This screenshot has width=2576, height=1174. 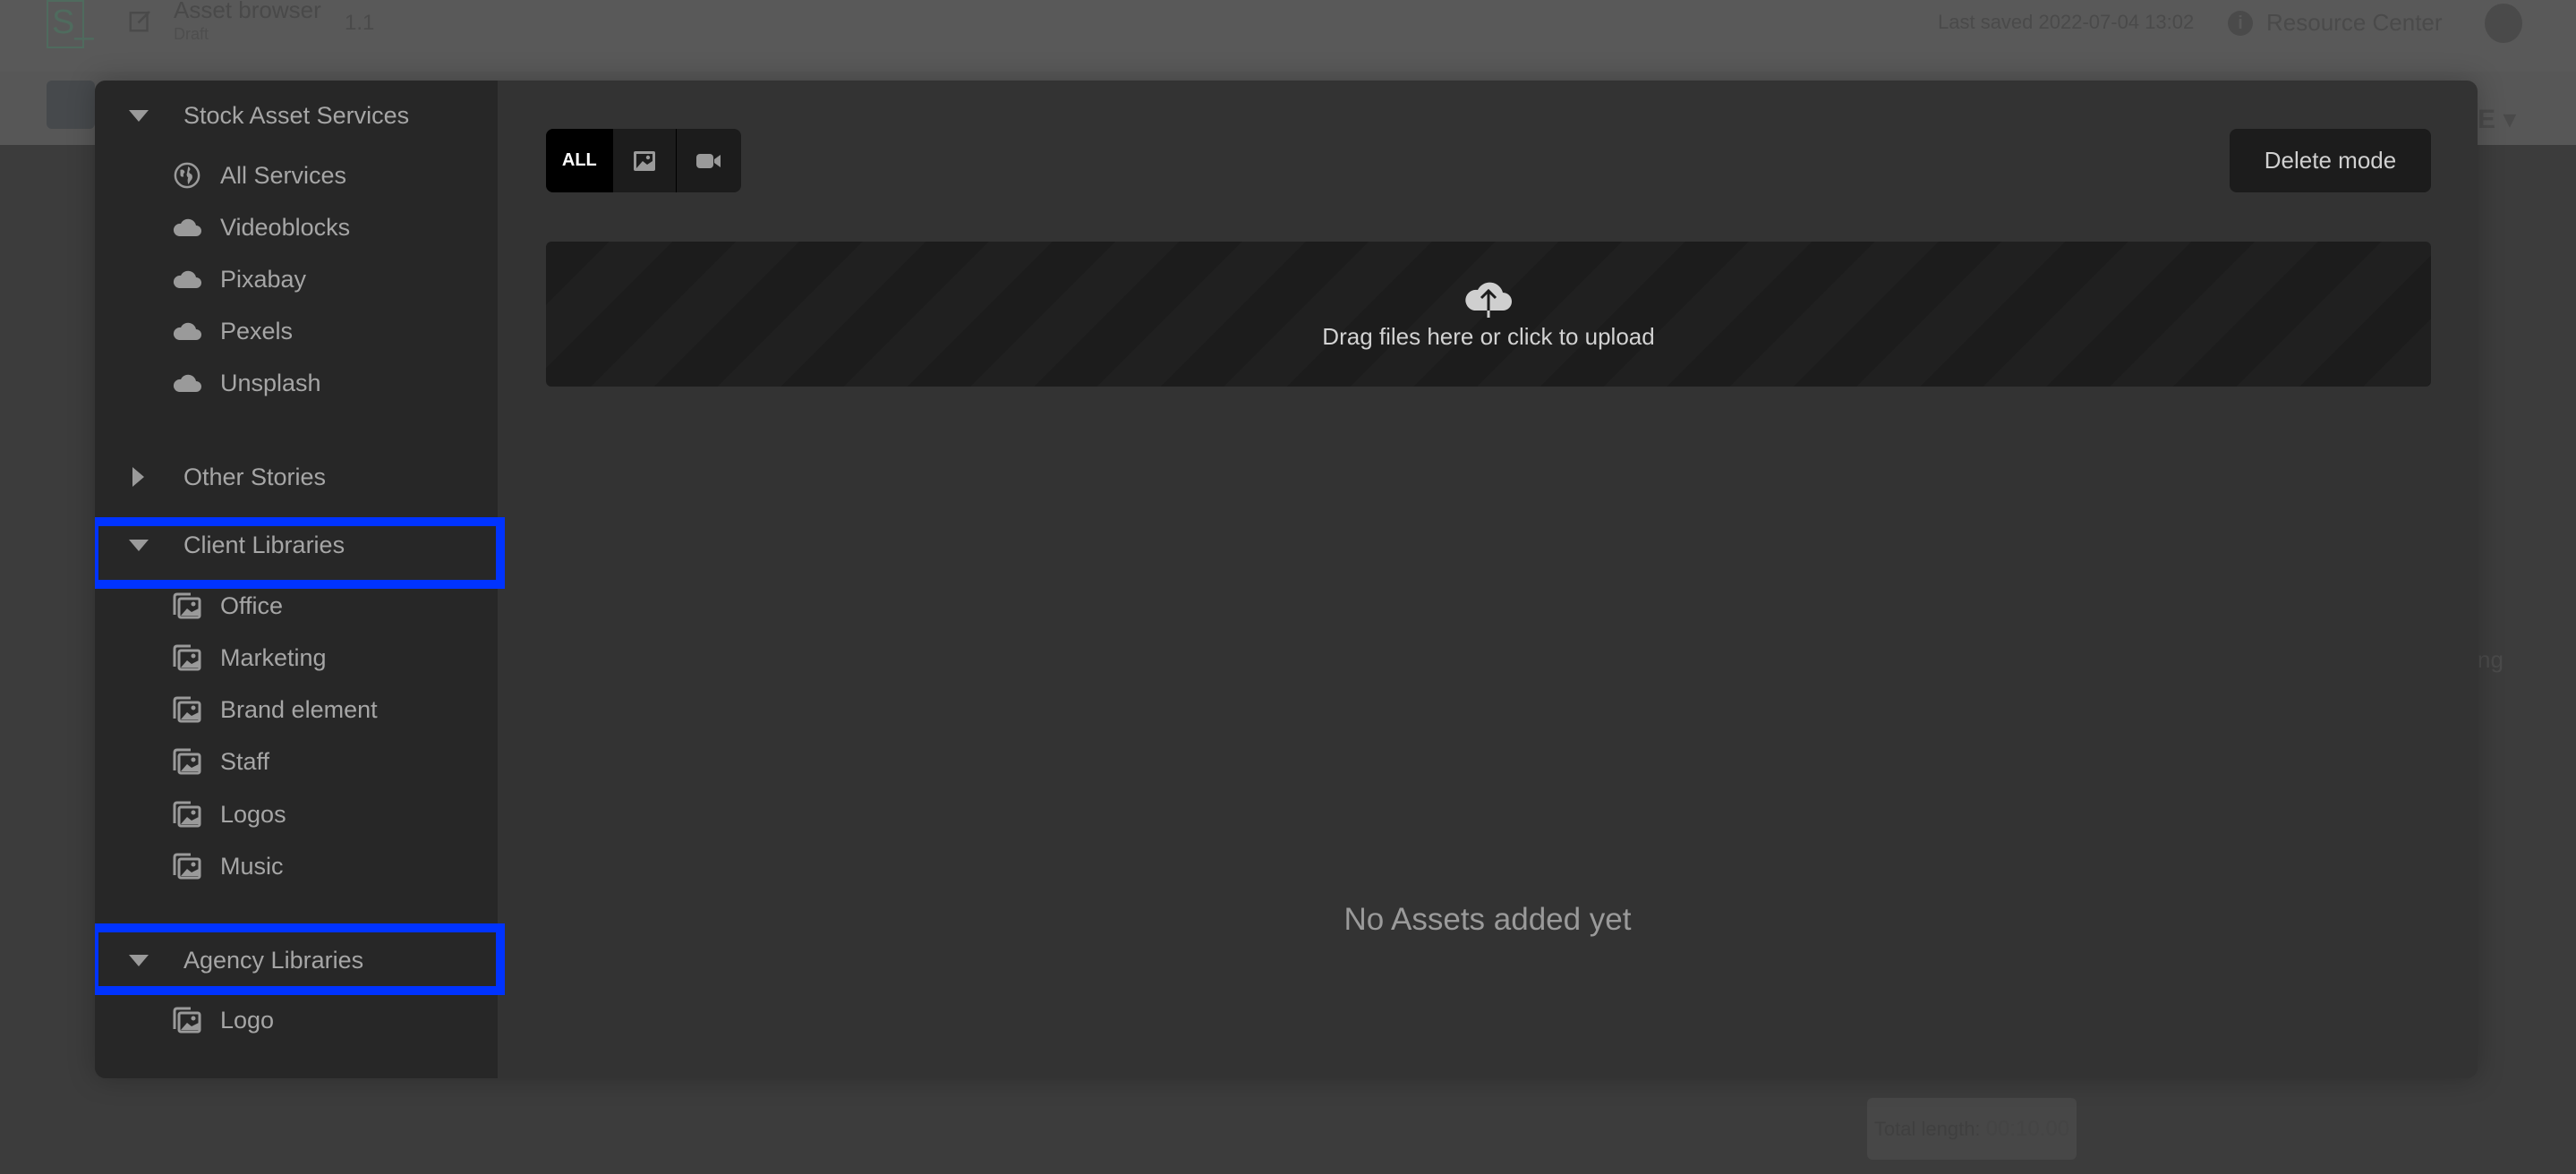 I want to click on item-label: Pexels, so click(x=257, y=331).